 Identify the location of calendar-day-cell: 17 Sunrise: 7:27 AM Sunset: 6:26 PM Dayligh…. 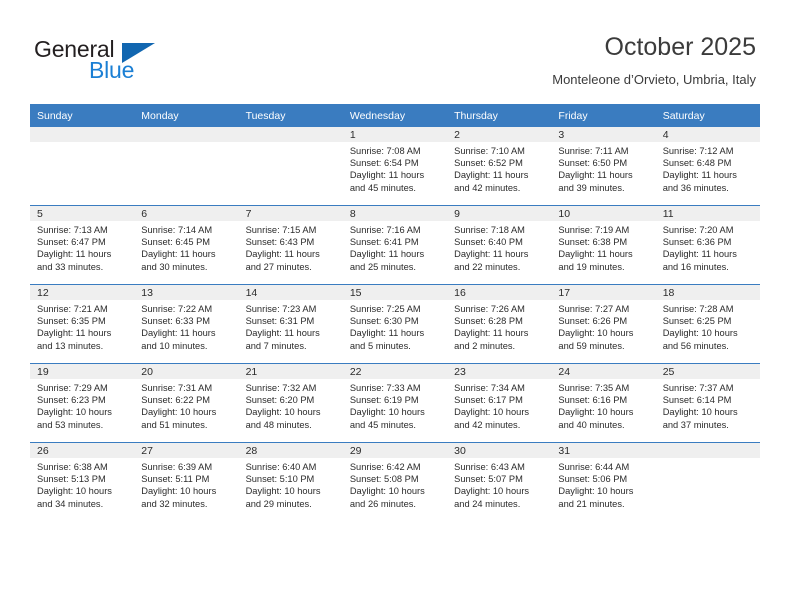
(603, 324).